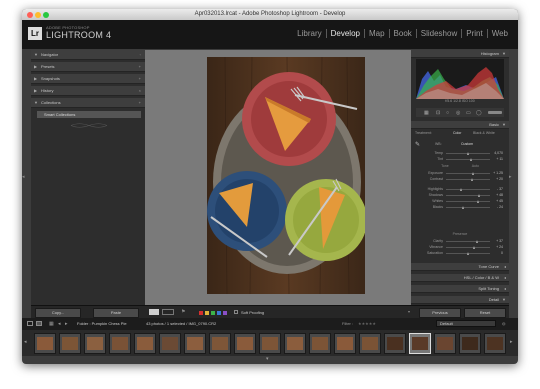  What do you see at coordinates (493, 299) in the screenshot?
I see `panel-header-label: Detail` at bounding box center [493, 299].